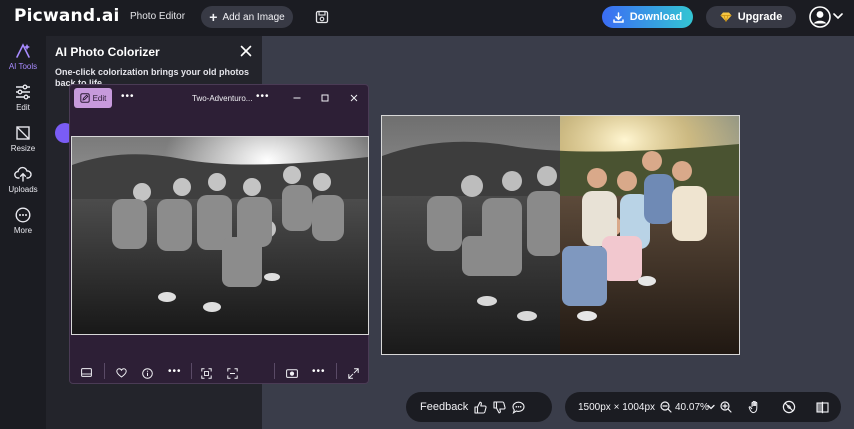  I want to click on logo: Picwand.ai, so click(67, 16).